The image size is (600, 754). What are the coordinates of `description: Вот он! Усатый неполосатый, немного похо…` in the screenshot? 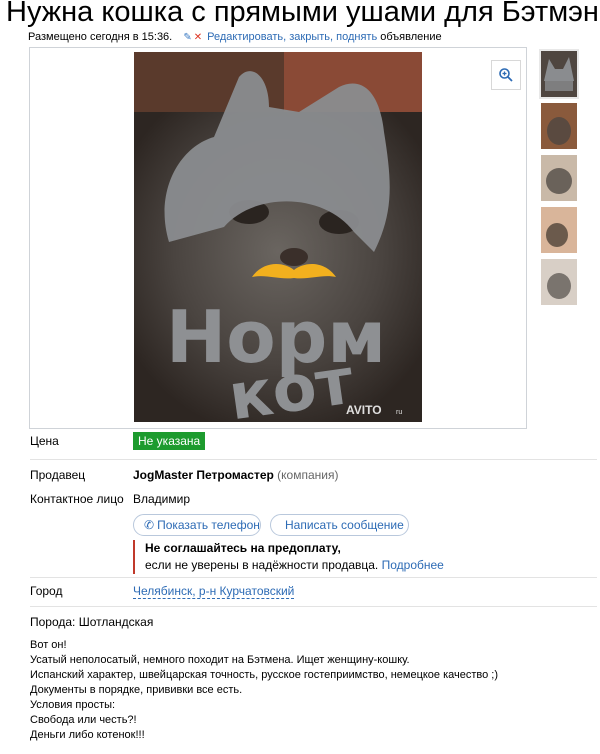 It's located at (264, 690).